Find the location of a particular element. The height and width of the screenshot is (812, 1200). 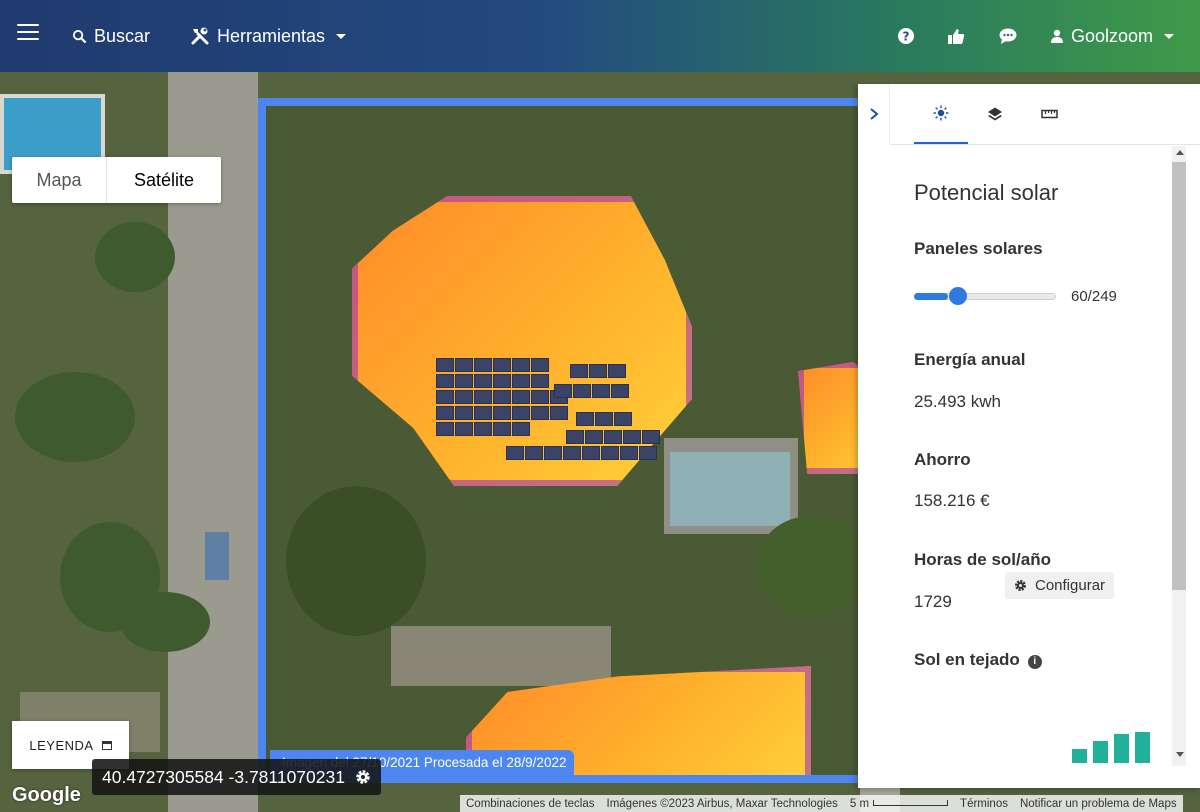

map-type-toggle: Mapa Satélite is located at coordinates (116, 180).